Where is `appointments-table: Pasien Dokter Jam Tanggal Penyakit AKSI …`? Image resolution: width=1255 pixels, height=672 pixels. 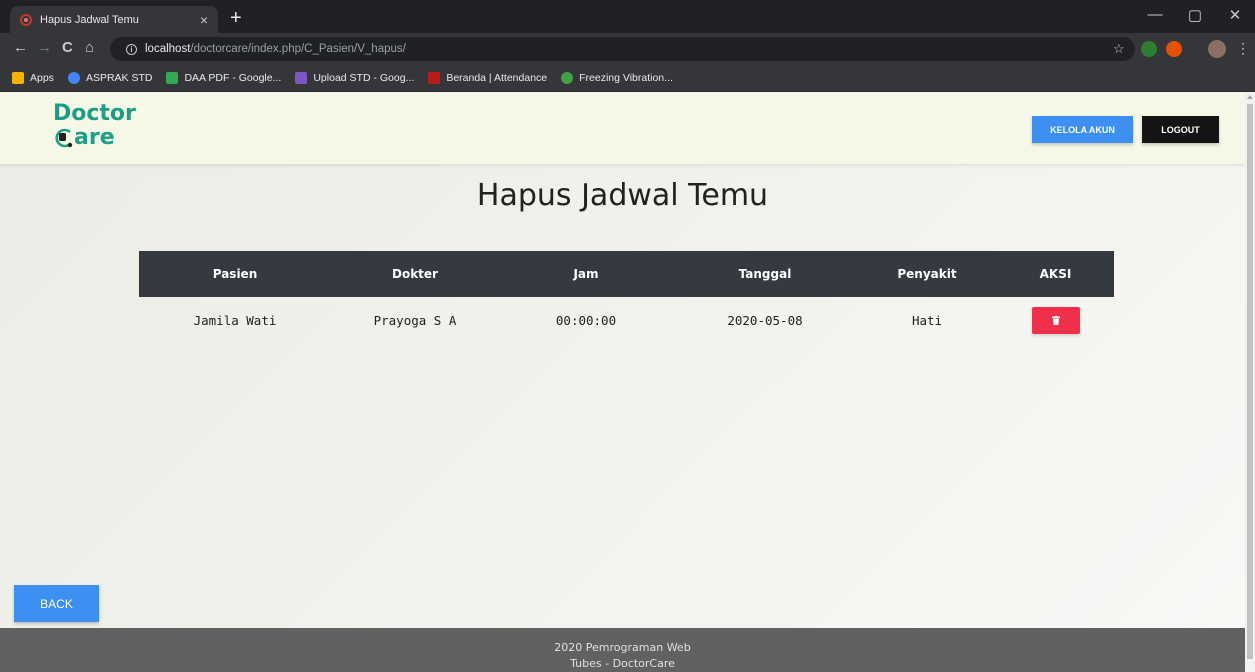 appointments-table: Pasien Dokter Jam Tanggal Penyakit AKSI … is located at coordinates (626, 298).